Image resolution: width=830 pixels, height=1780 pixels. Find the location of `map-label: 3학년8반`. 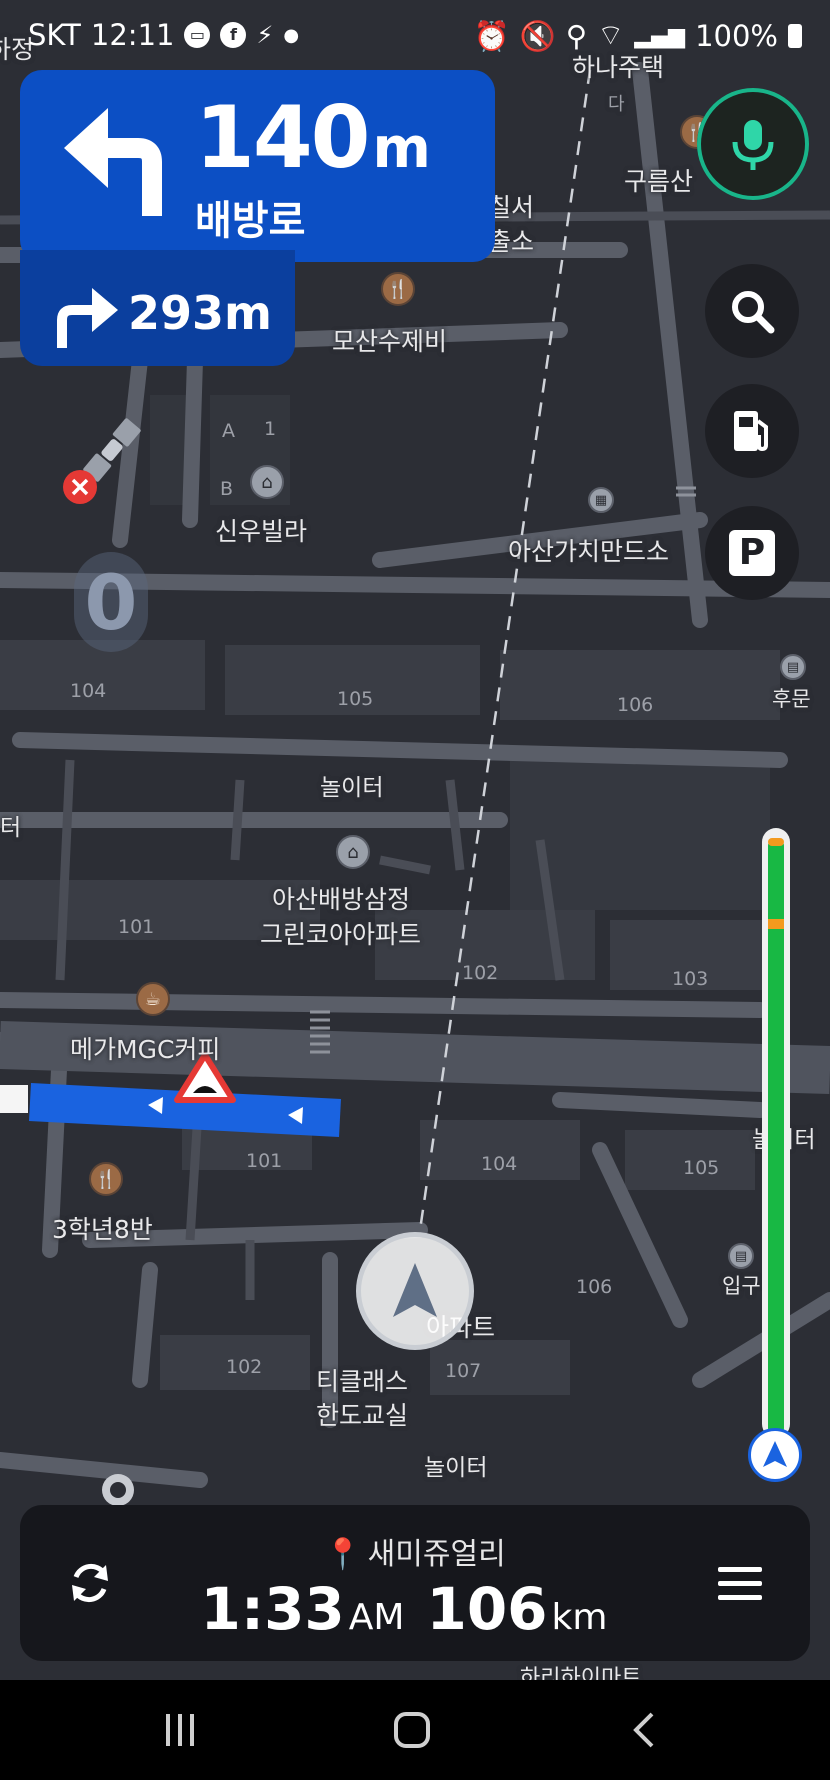

map-label: 3학년8반 is located at coordinates (102, 1229).